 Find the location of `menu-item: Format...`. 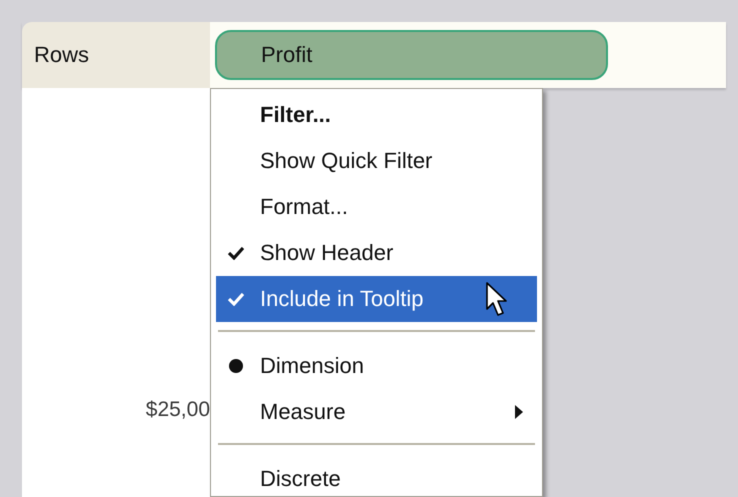

menu-item: Format... is located at coordinates (376, 207).